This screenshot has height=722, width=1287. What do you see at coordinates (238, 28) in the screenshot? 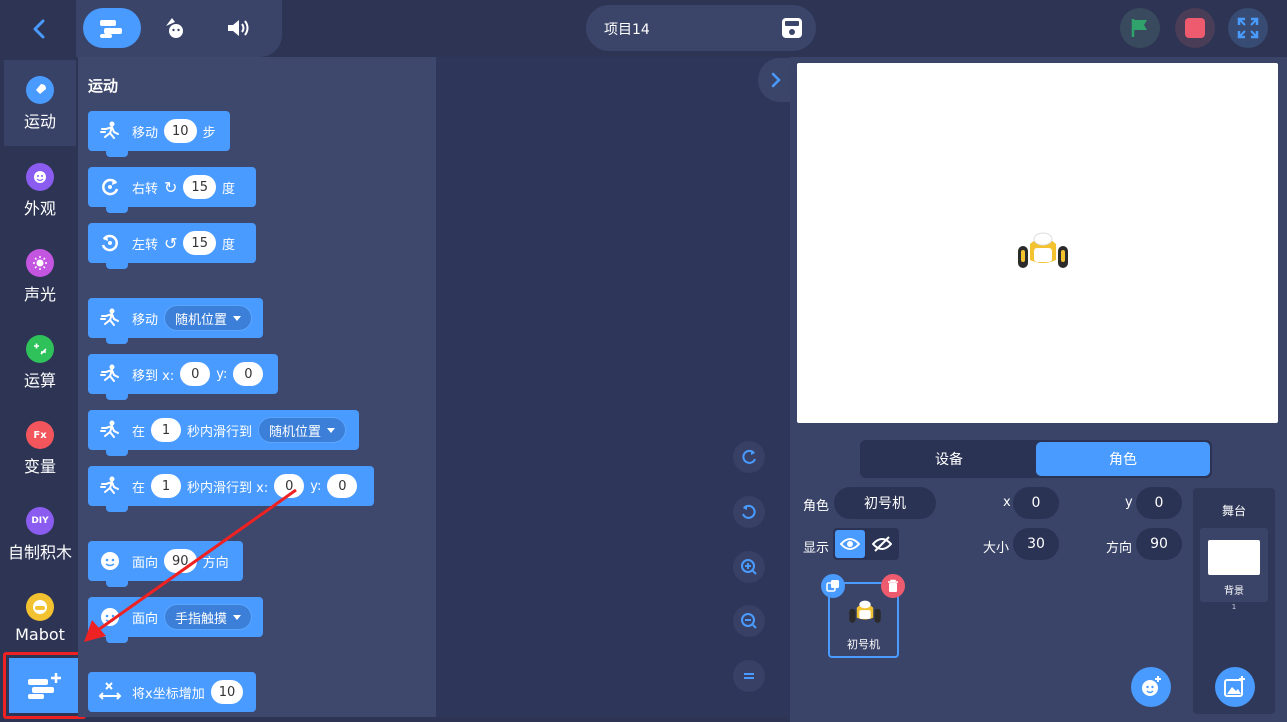
I see `tab-sounds` at bounding box center [238, 28].